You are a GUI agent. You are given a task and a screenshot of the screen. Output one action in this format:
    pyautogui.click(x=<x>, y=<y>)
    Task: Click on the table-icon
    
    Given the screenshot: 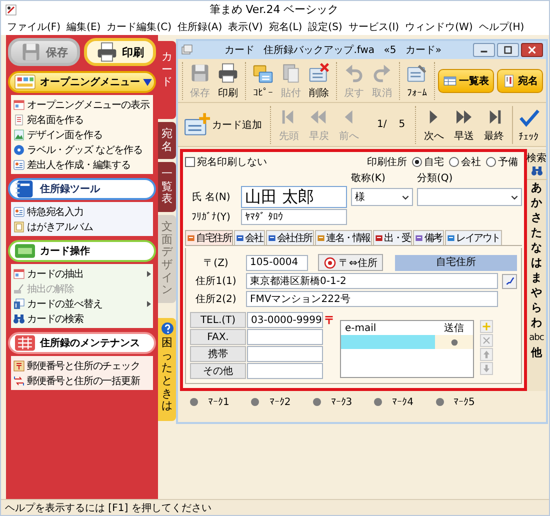 What is the action you would take?
    pyautogui.click(x=450, y=81)
    